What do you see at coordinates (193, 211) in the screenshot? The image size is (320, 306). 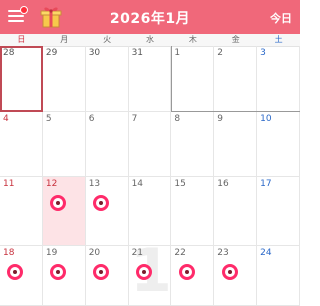 I see `day-cell-15: 15` at bounding box center [193, 211].